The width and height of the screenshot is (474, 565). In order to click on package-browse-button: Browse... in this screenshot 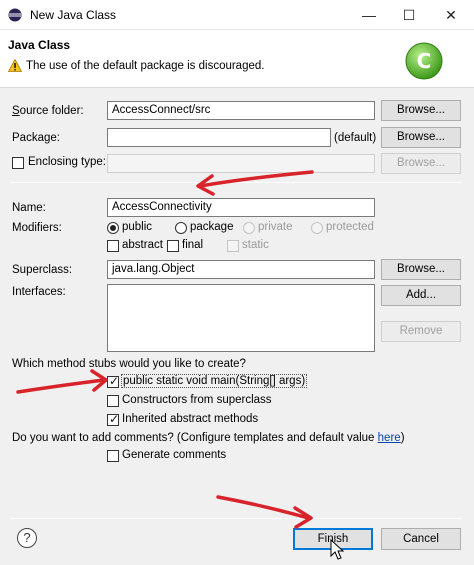, I will do `click(421, 137)`.